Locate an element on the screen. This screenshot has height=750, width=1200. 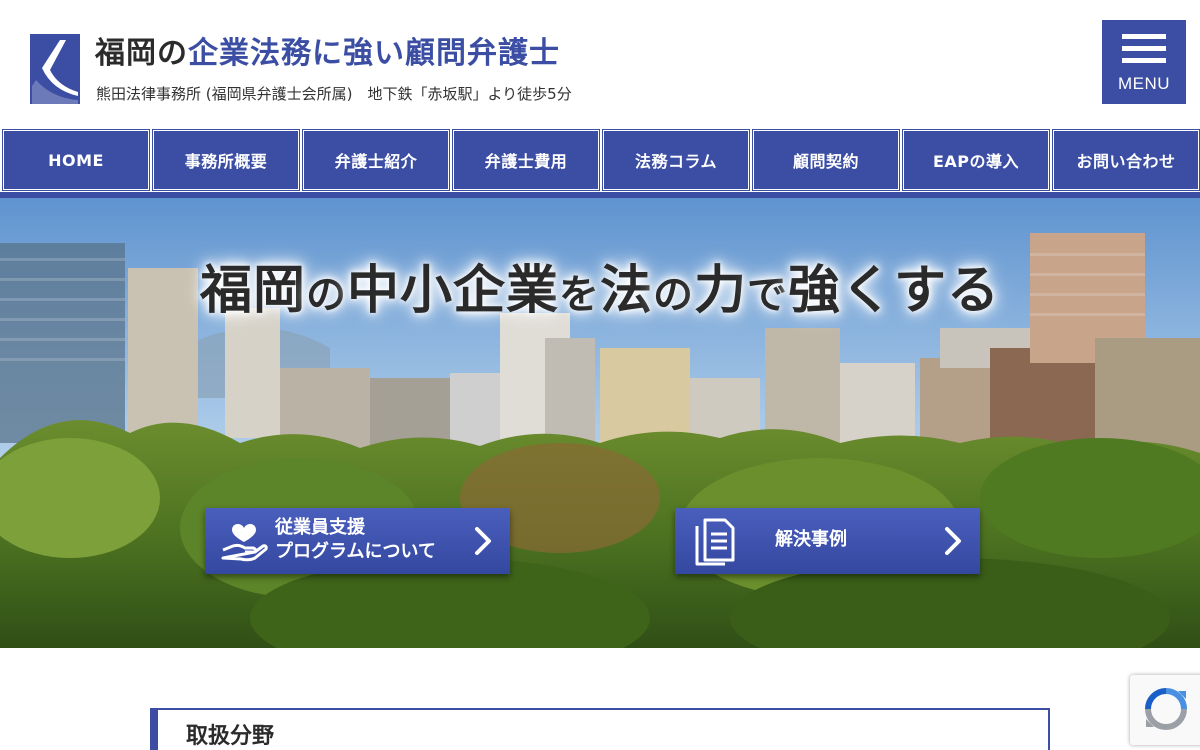
hero-headline: 福岡の中小企業を法の力で強くする is located at coordinates (600, 285).